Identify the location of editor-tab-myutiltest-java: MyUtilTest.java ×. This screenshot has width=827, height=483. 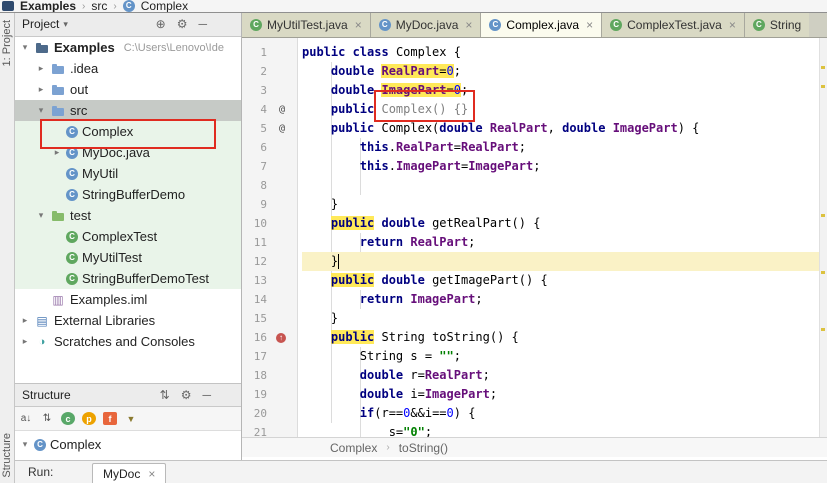
(306, 24).